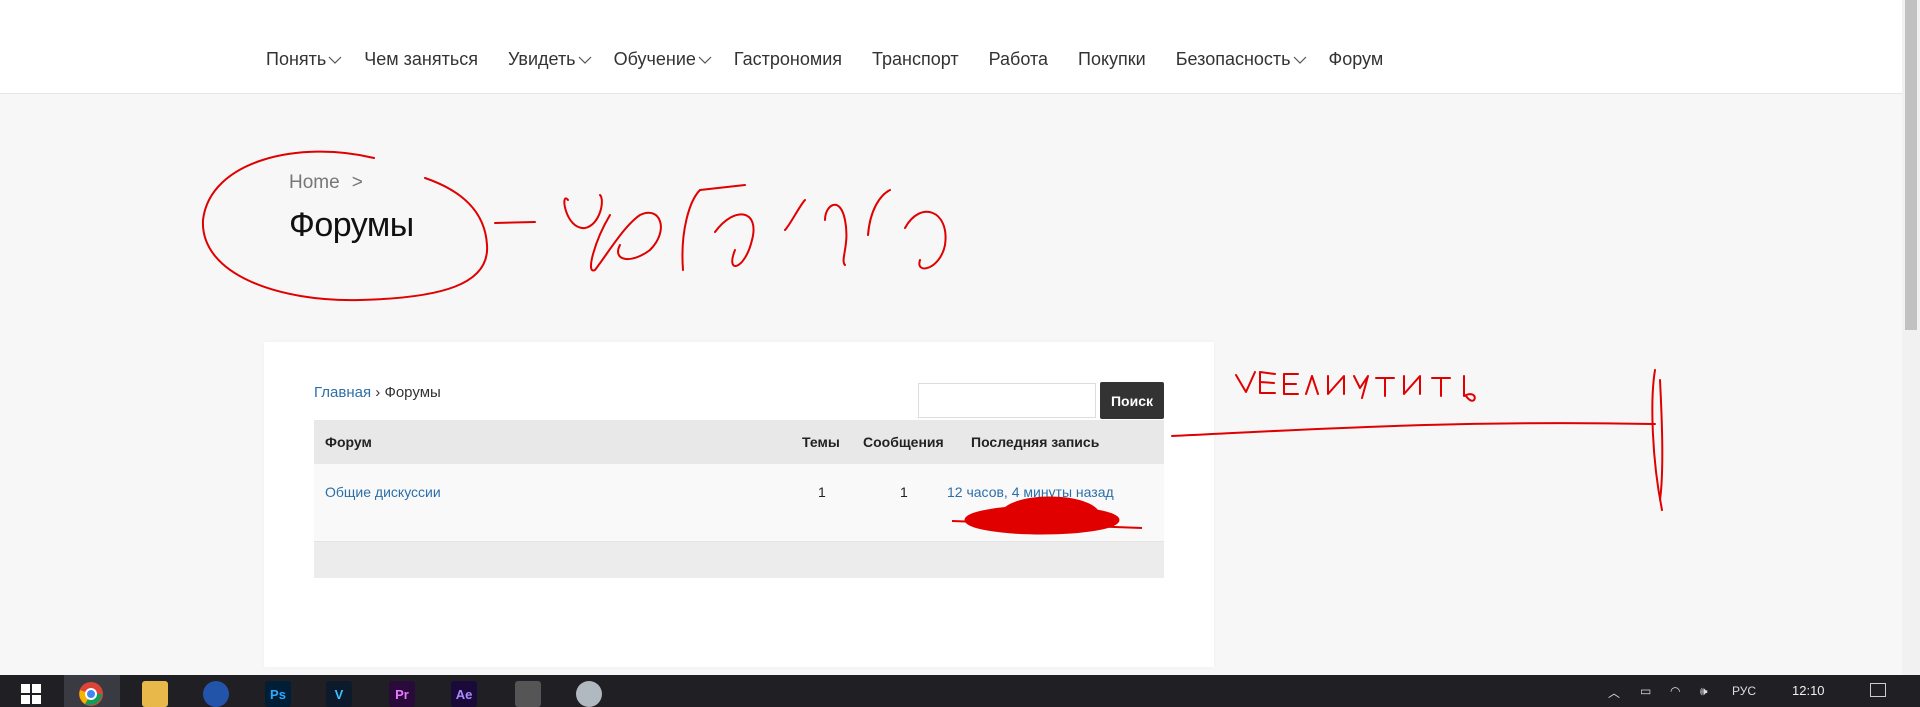 The height and width of the screenshot is (707, 1920). What do you see at coordinates (541, 59) in the screenshot?
I see `nav-item-label: Увидеть` at bounding box center [541, 59].